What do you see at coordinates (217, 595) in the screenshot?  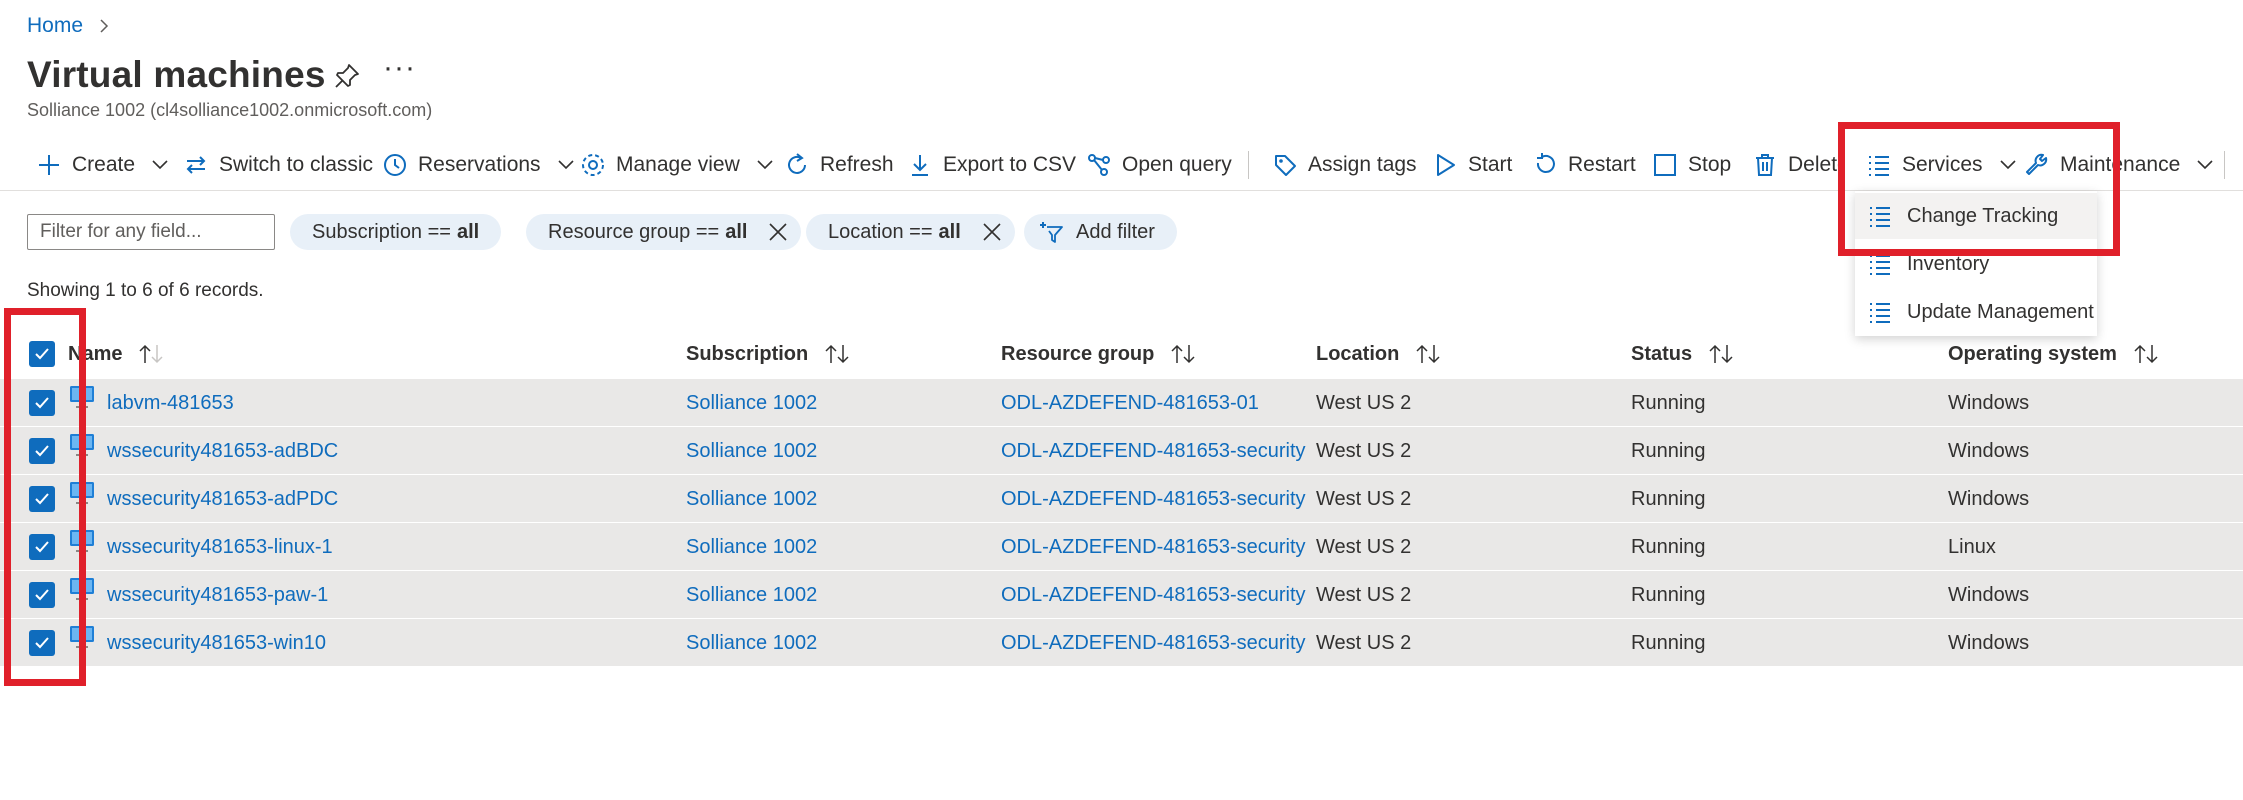 I see `vm-name-link: wssecurity481653-paw-1` at bounding box center [217, 595].